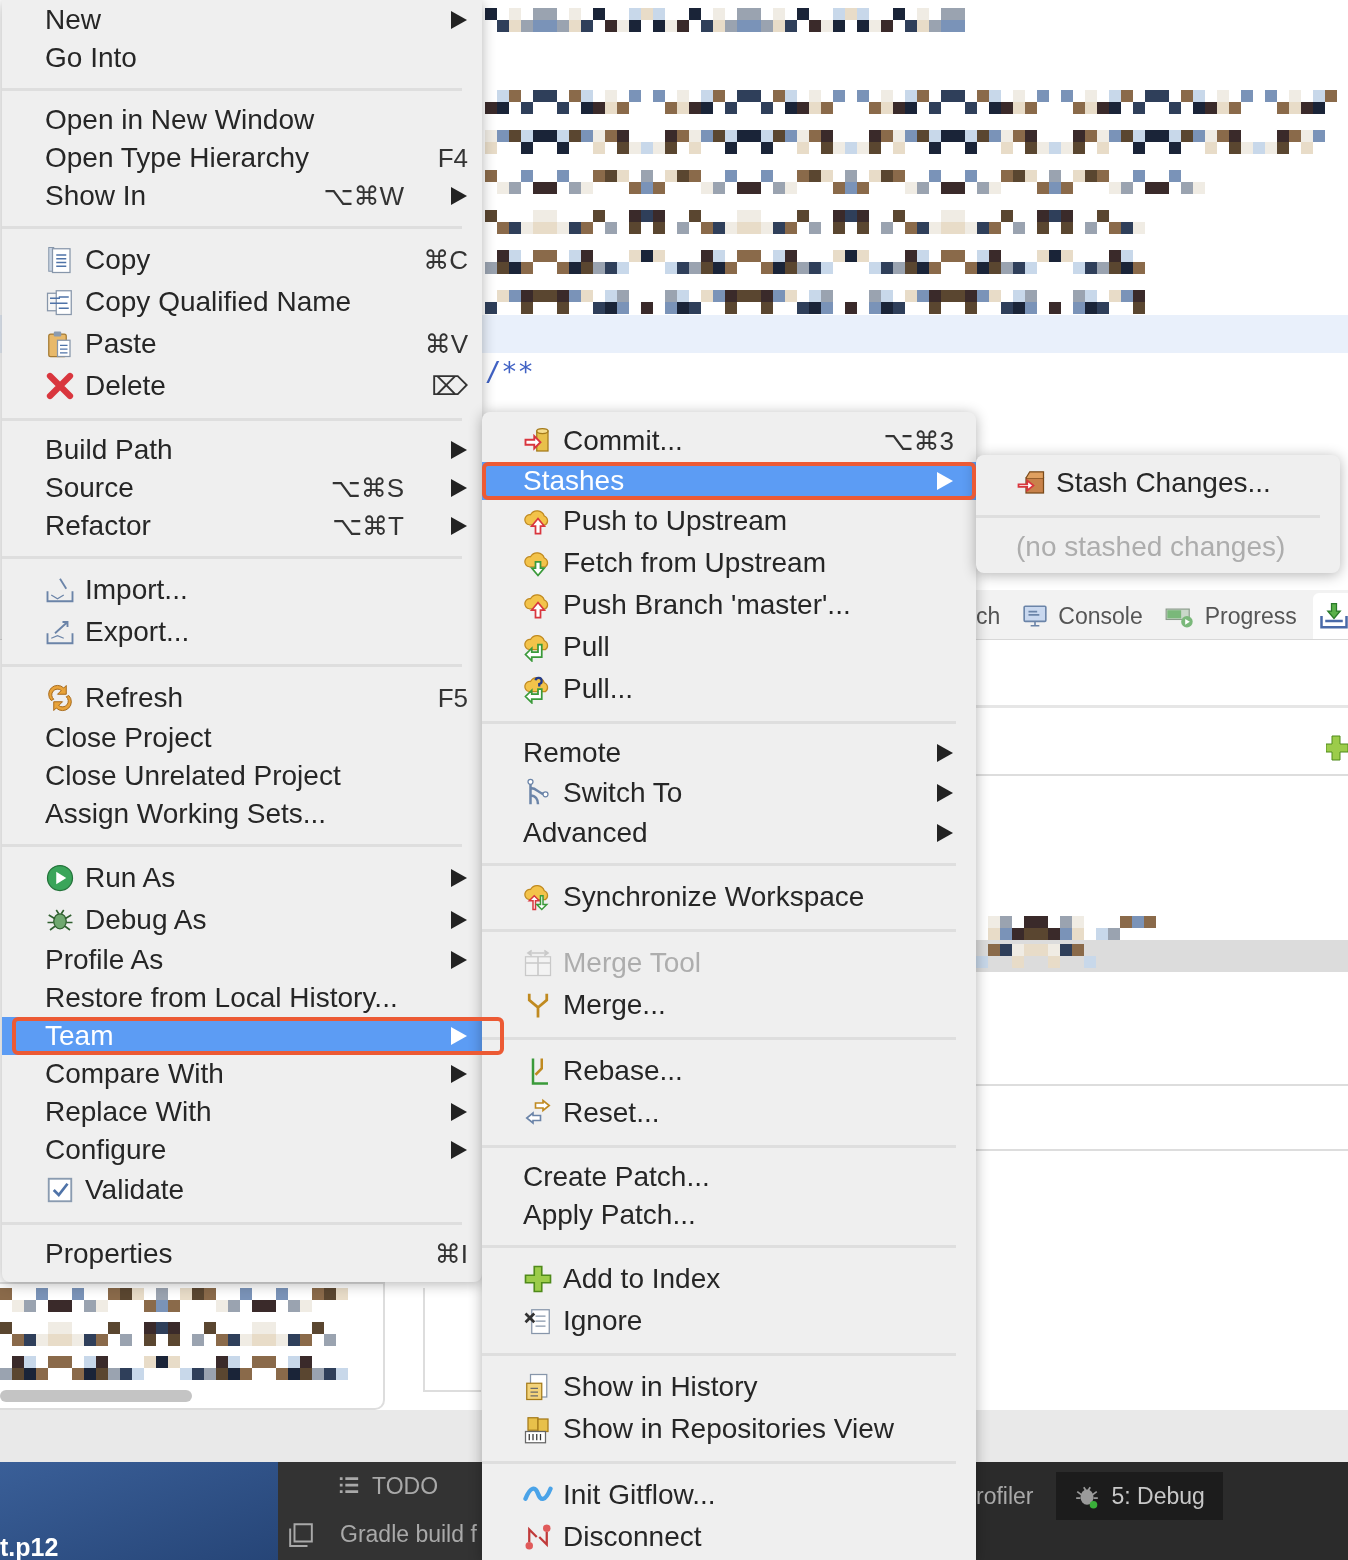  Describe the element at coordinates (368, 526) in the screenshot. I see `shortcut-label: ⌥⌘T` at that location.